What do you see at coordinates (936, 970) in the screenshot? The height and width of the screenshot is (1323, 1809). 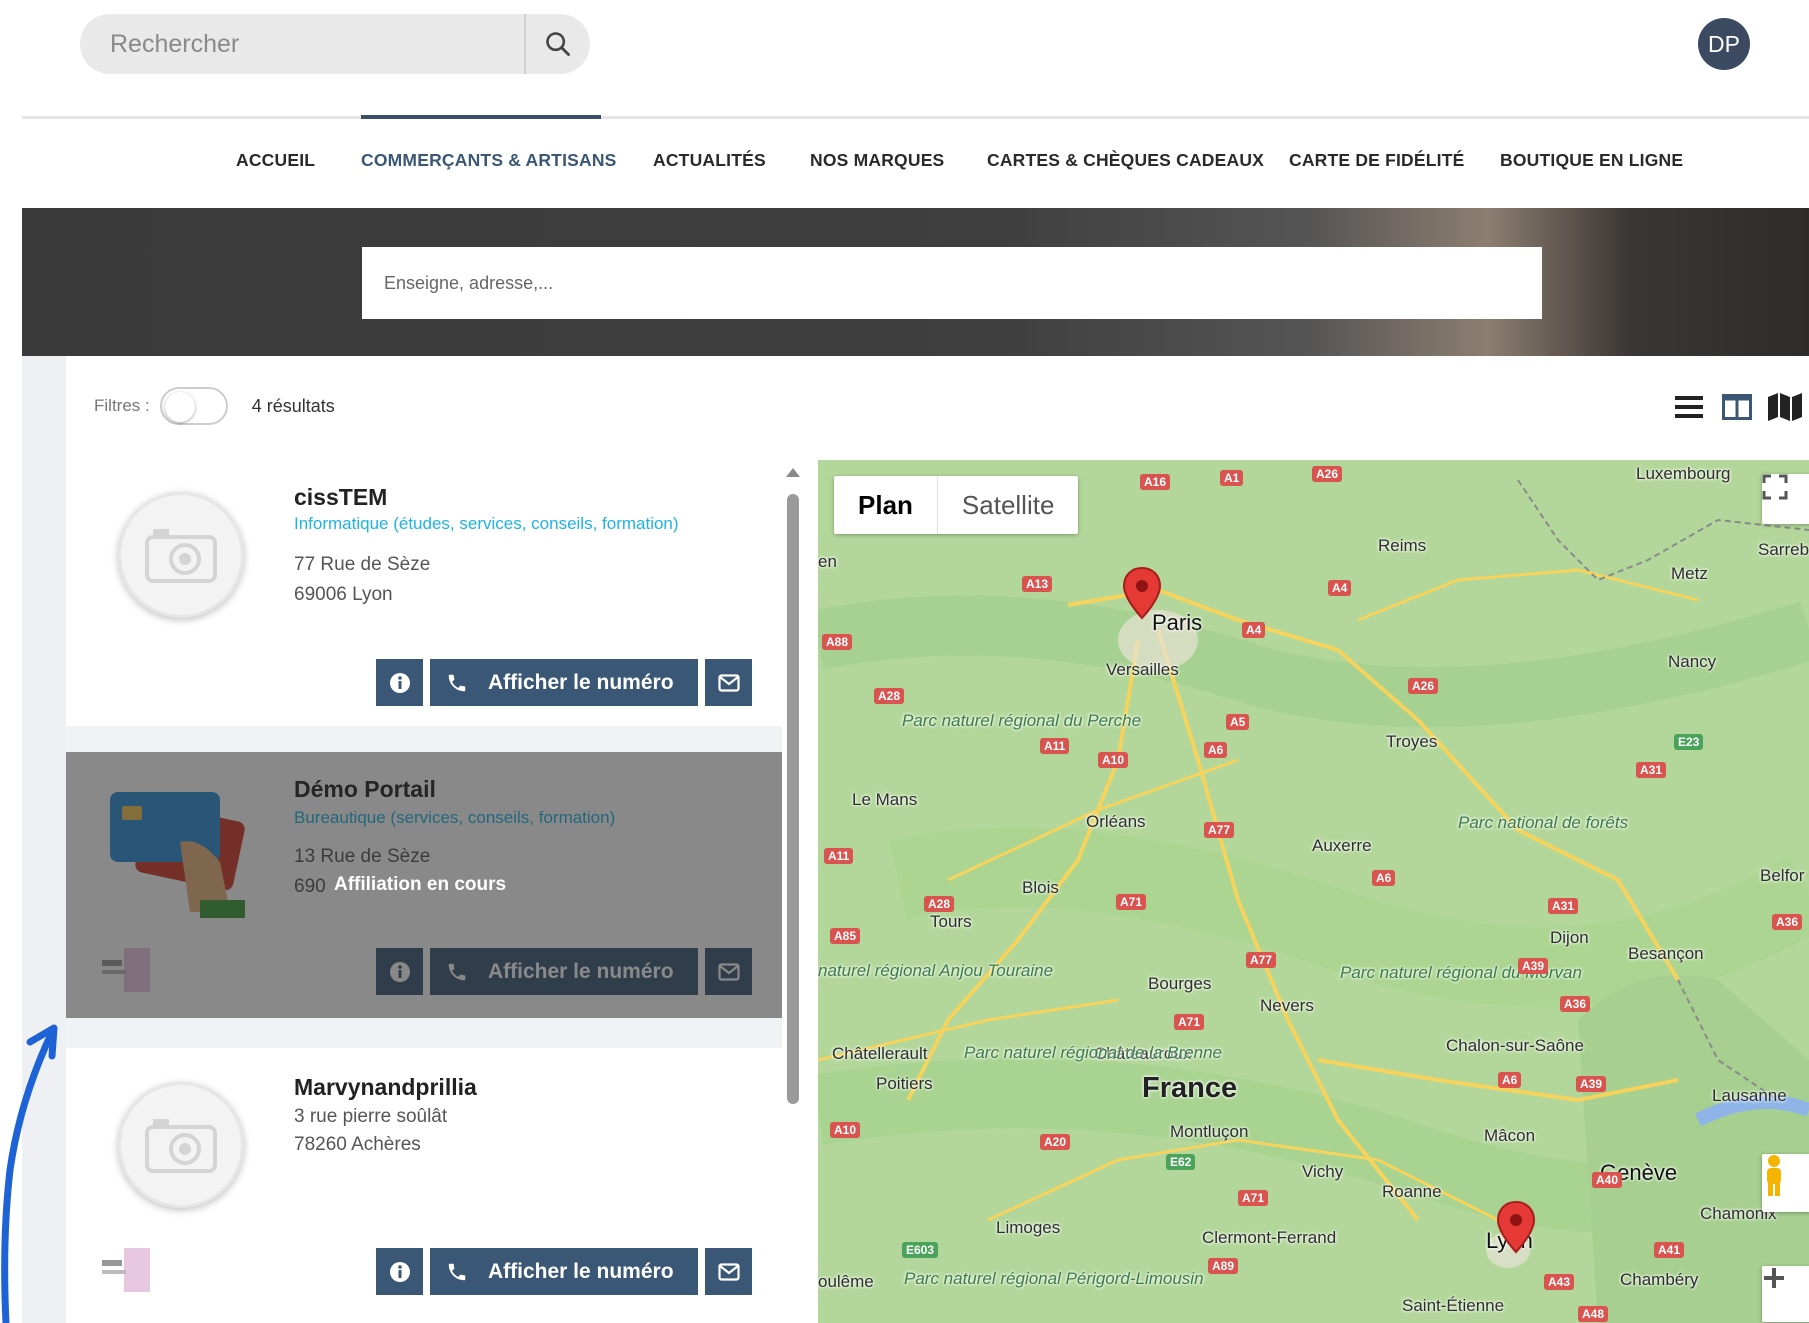 I see `map-park: naturel régional Anjou Touraine` at bounding box center [936, 970].